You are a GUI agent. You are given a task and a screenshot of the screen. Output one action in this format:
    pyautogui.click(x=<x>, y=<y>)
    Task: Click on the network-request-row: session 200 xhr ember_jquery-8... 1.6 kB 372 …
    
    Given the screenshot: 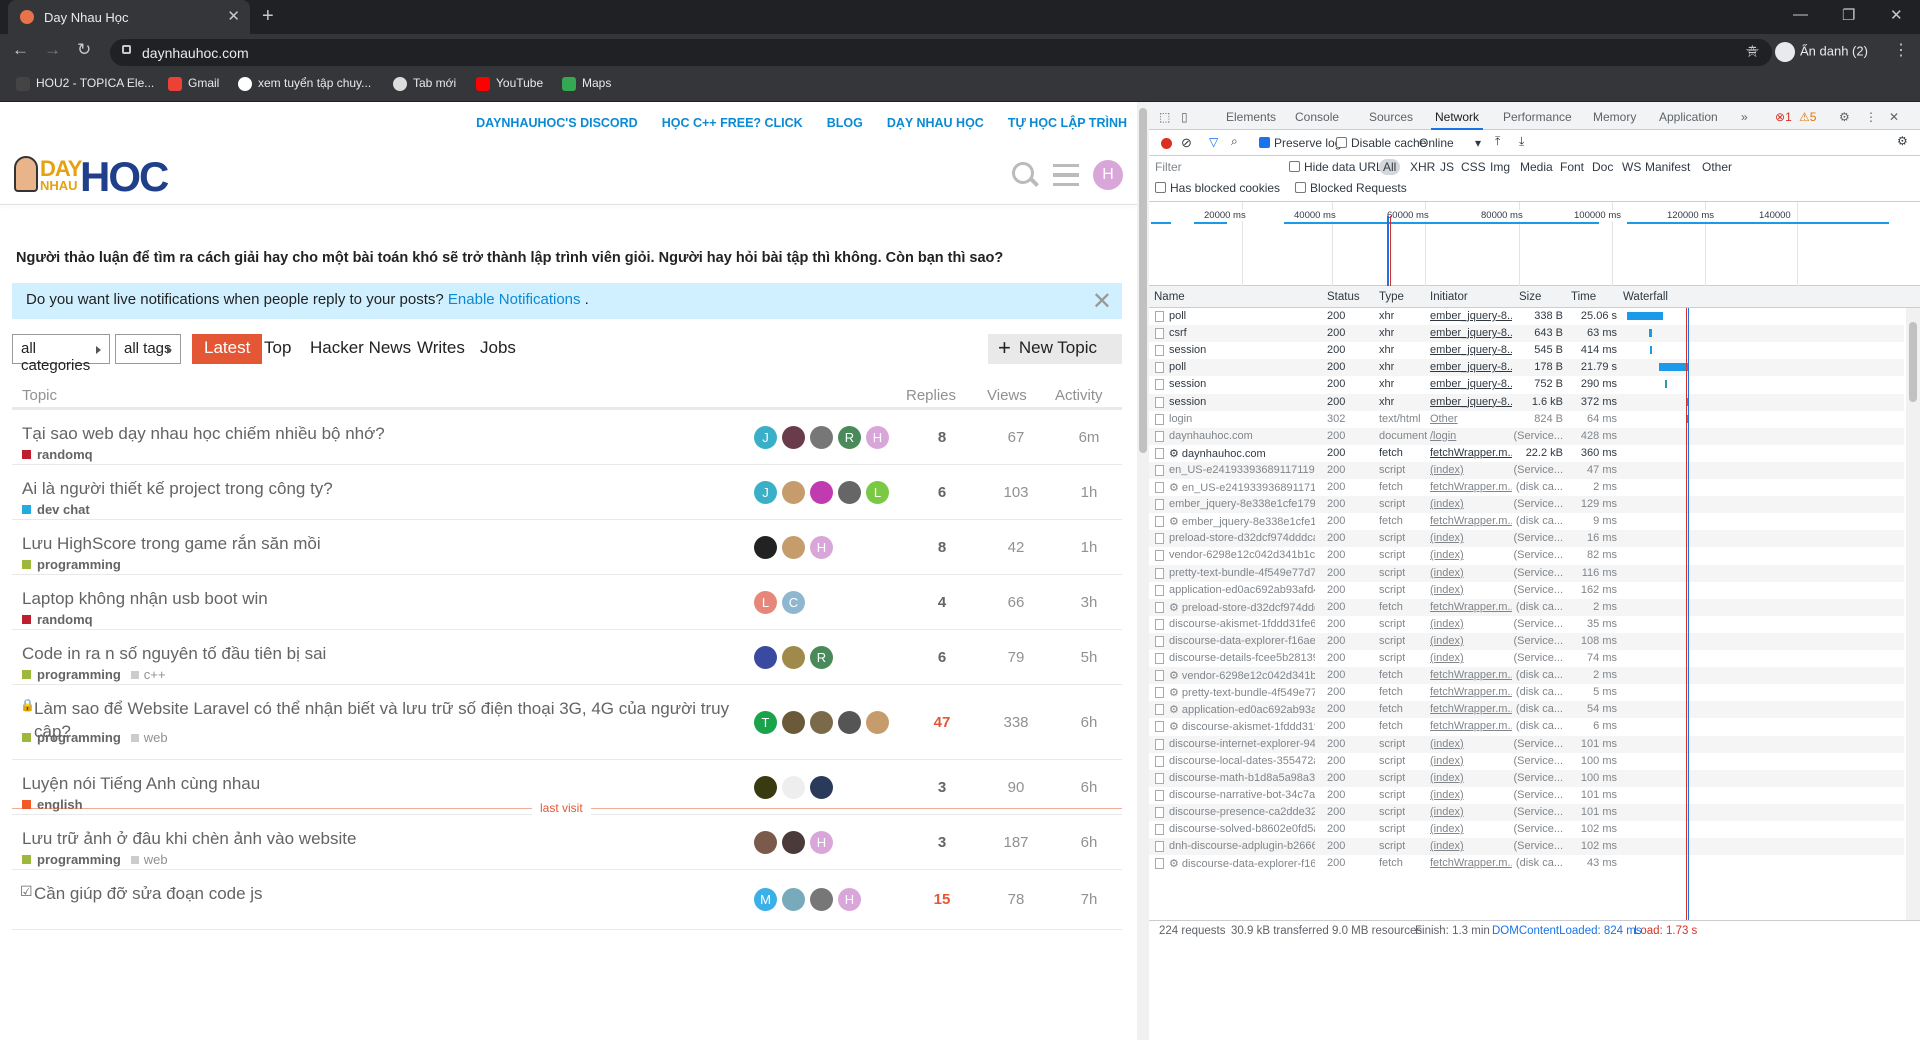 What is the action you would take?
    pyautogui.click(x=1526, y=402)
    